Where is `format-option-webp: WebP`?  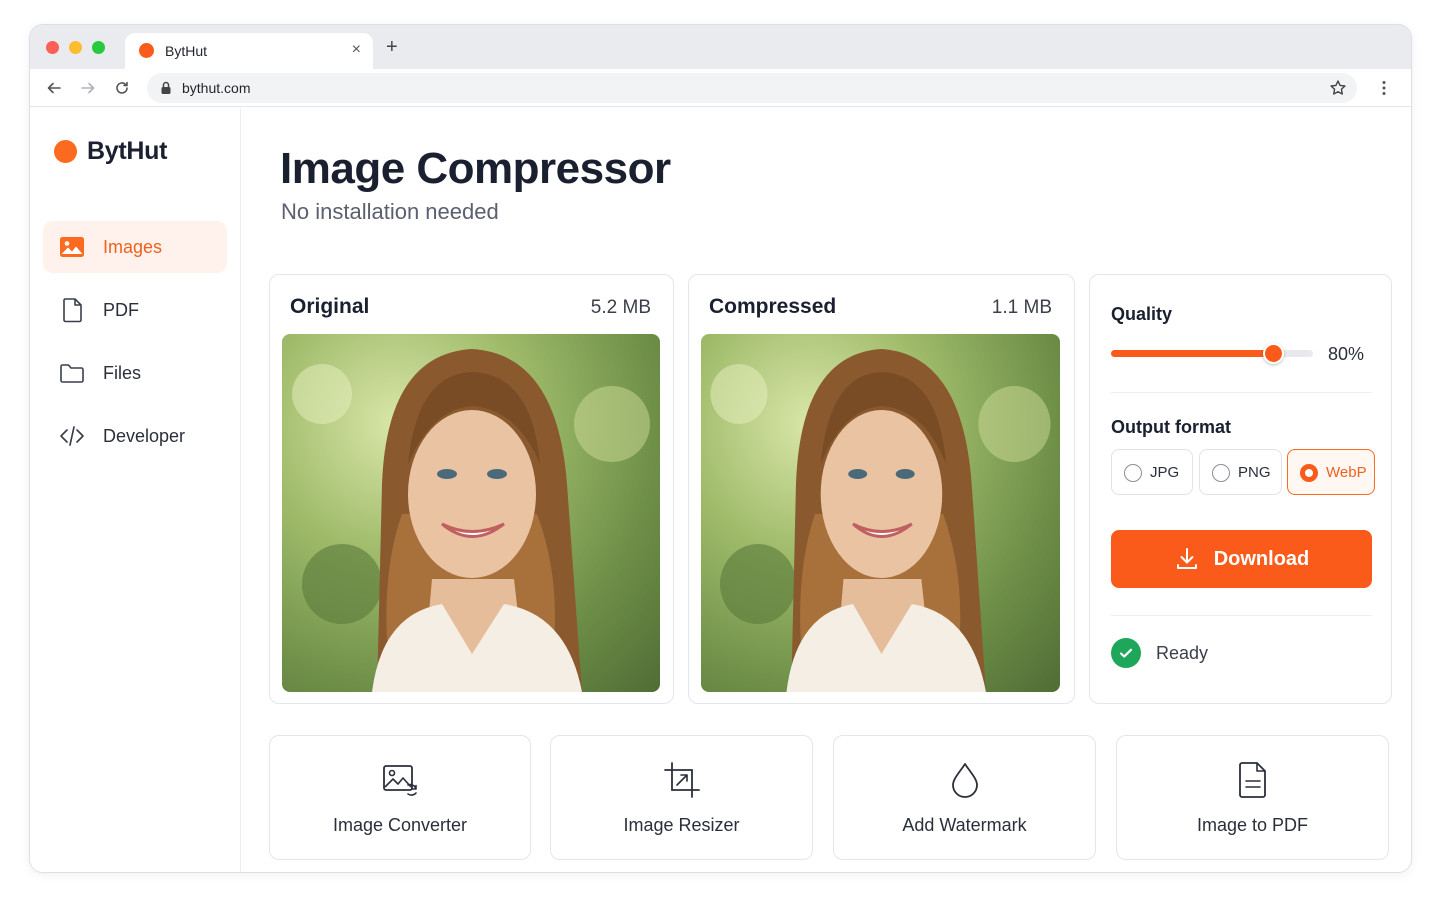 format-option-webp: WebP is located at coordinates (1331, 472).